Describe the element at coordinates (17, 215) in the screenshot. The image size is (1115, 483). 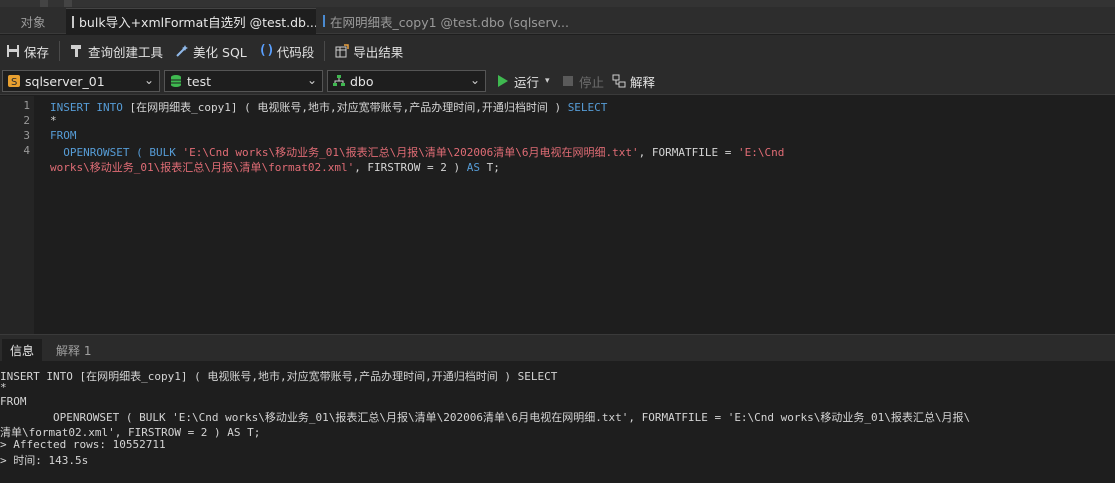
I see `line-number-gutter: 1 2 3 4` at that location.